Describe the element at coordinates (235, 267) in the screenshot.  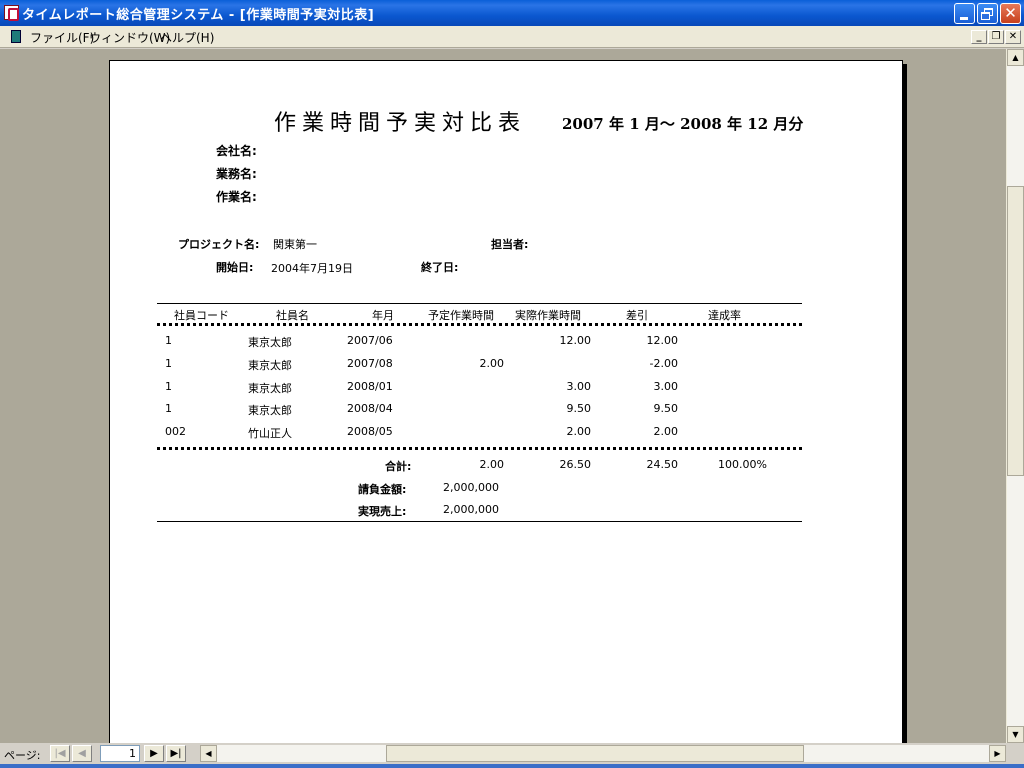
I see `start-label: 開始日:` at that location.